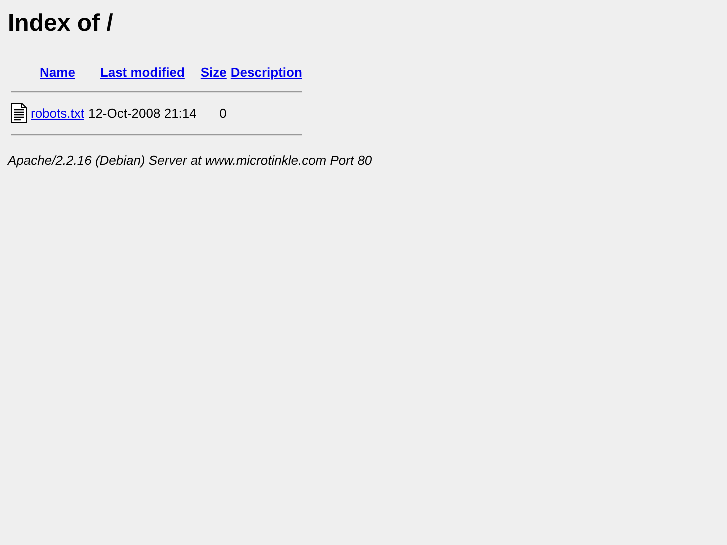 This screenshot has width=727, height=545. What do you see at coordinates (223, 113) in the screenshot?
I see `file-size: 0` at bounding box center [223, 113].